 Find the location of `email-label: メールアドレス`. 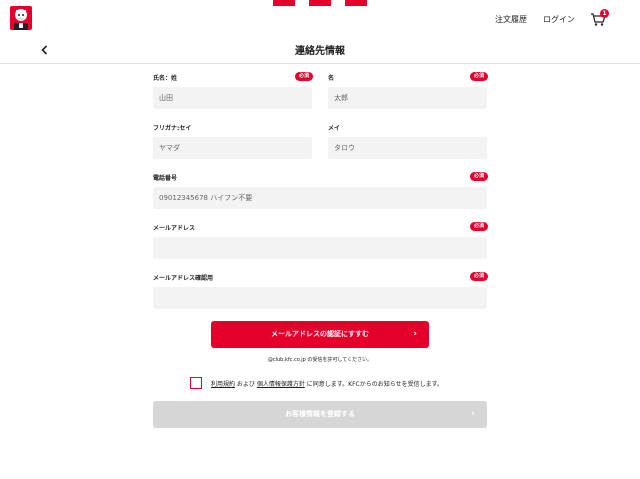

email-label: メールアドレス is located at coordinates (174, 228).